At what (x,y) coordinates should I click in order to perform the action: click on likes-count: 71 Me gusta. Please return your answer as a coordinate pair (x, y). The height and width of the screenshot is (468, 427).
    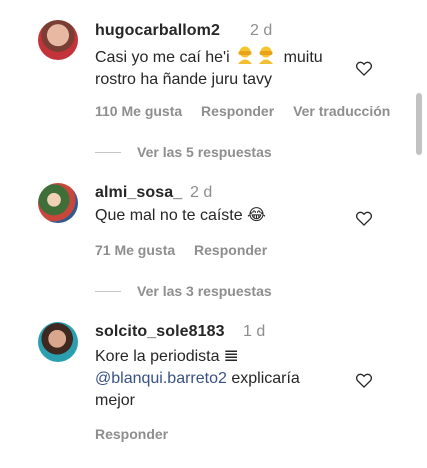
    Looking at the image, I should click on (135, 250).